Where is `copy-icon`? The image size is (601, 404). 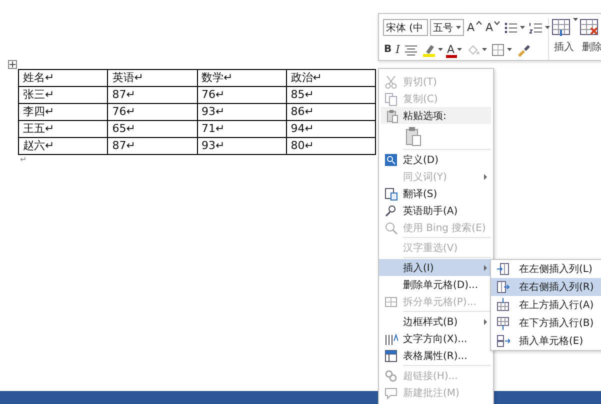
copy-icon is located at coordinates (391, 99).